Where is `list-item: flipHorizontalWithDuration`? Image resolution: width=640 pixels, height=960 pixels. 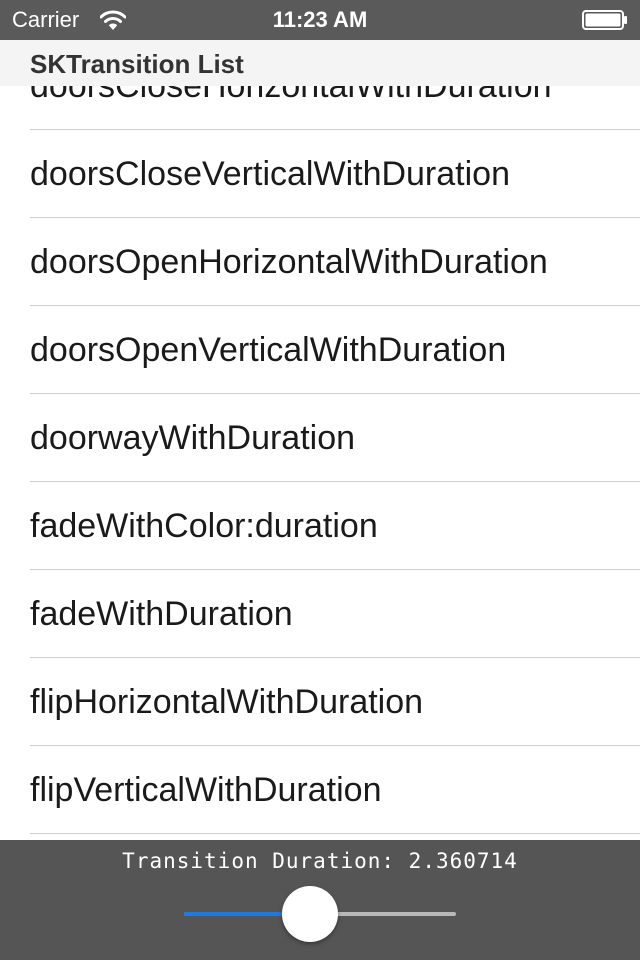 list-item: flipHorizontalWithDuration is located at coordinates (320, 702).